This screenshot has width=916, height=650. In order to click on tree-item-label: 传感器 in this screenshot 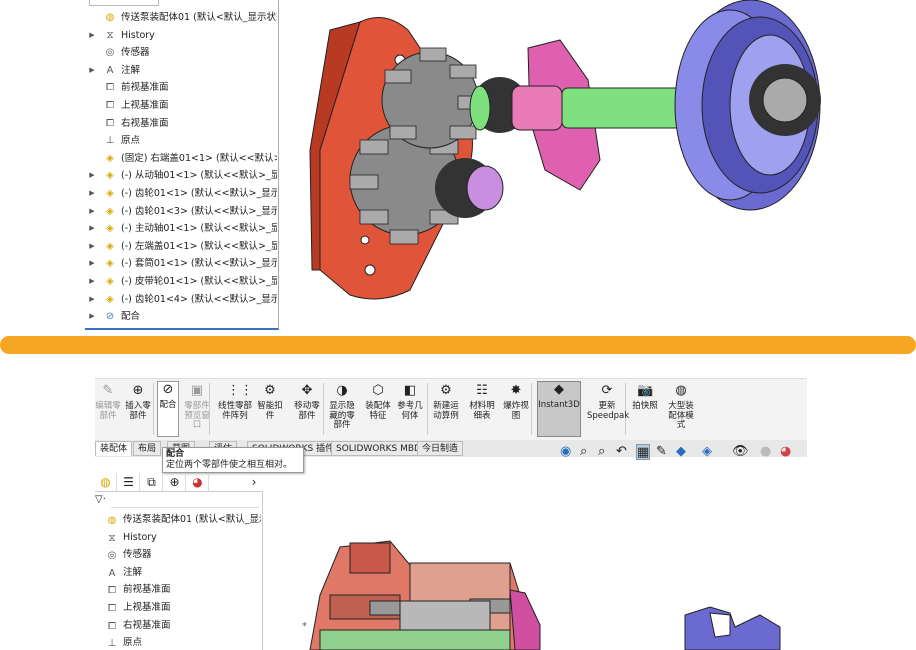, I will do `click(137, 555)`.